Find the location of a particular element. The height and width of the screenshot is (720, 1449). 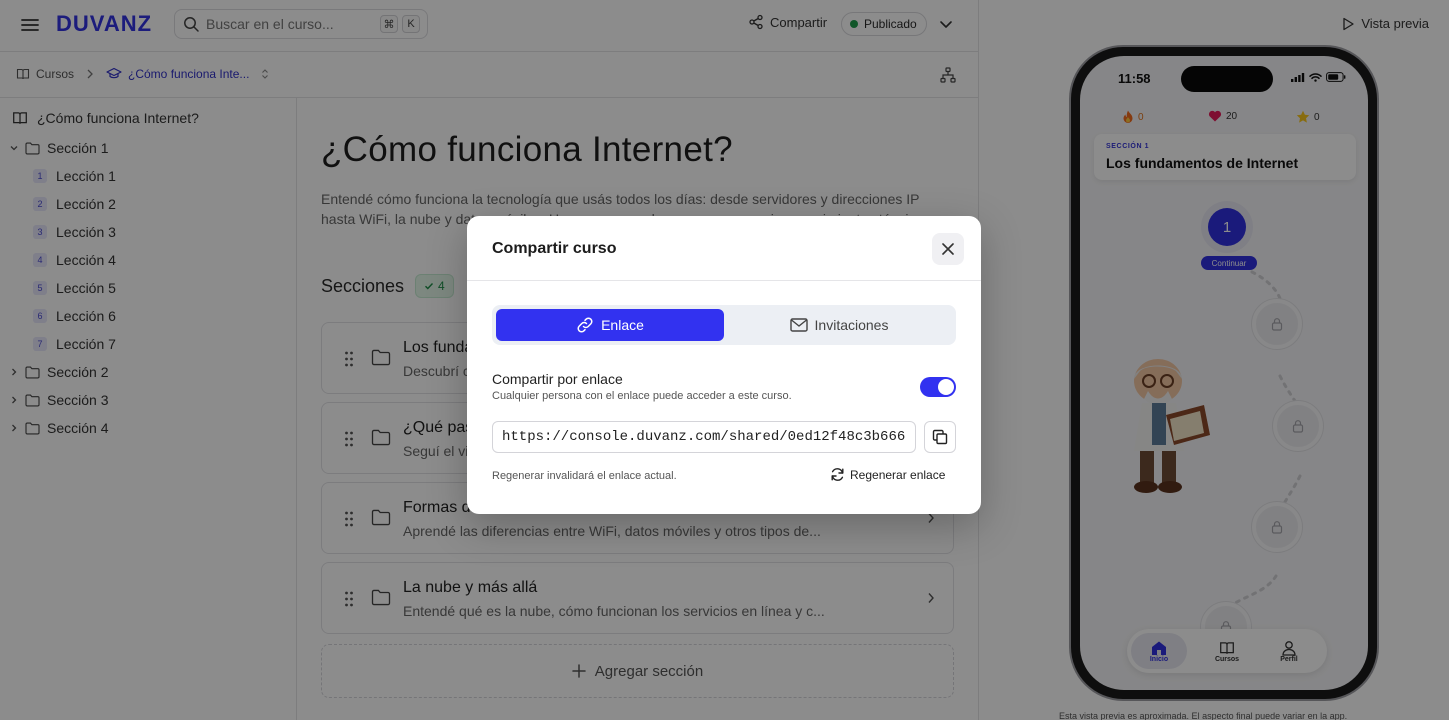

close-icon is located at coordinates (948, 249).